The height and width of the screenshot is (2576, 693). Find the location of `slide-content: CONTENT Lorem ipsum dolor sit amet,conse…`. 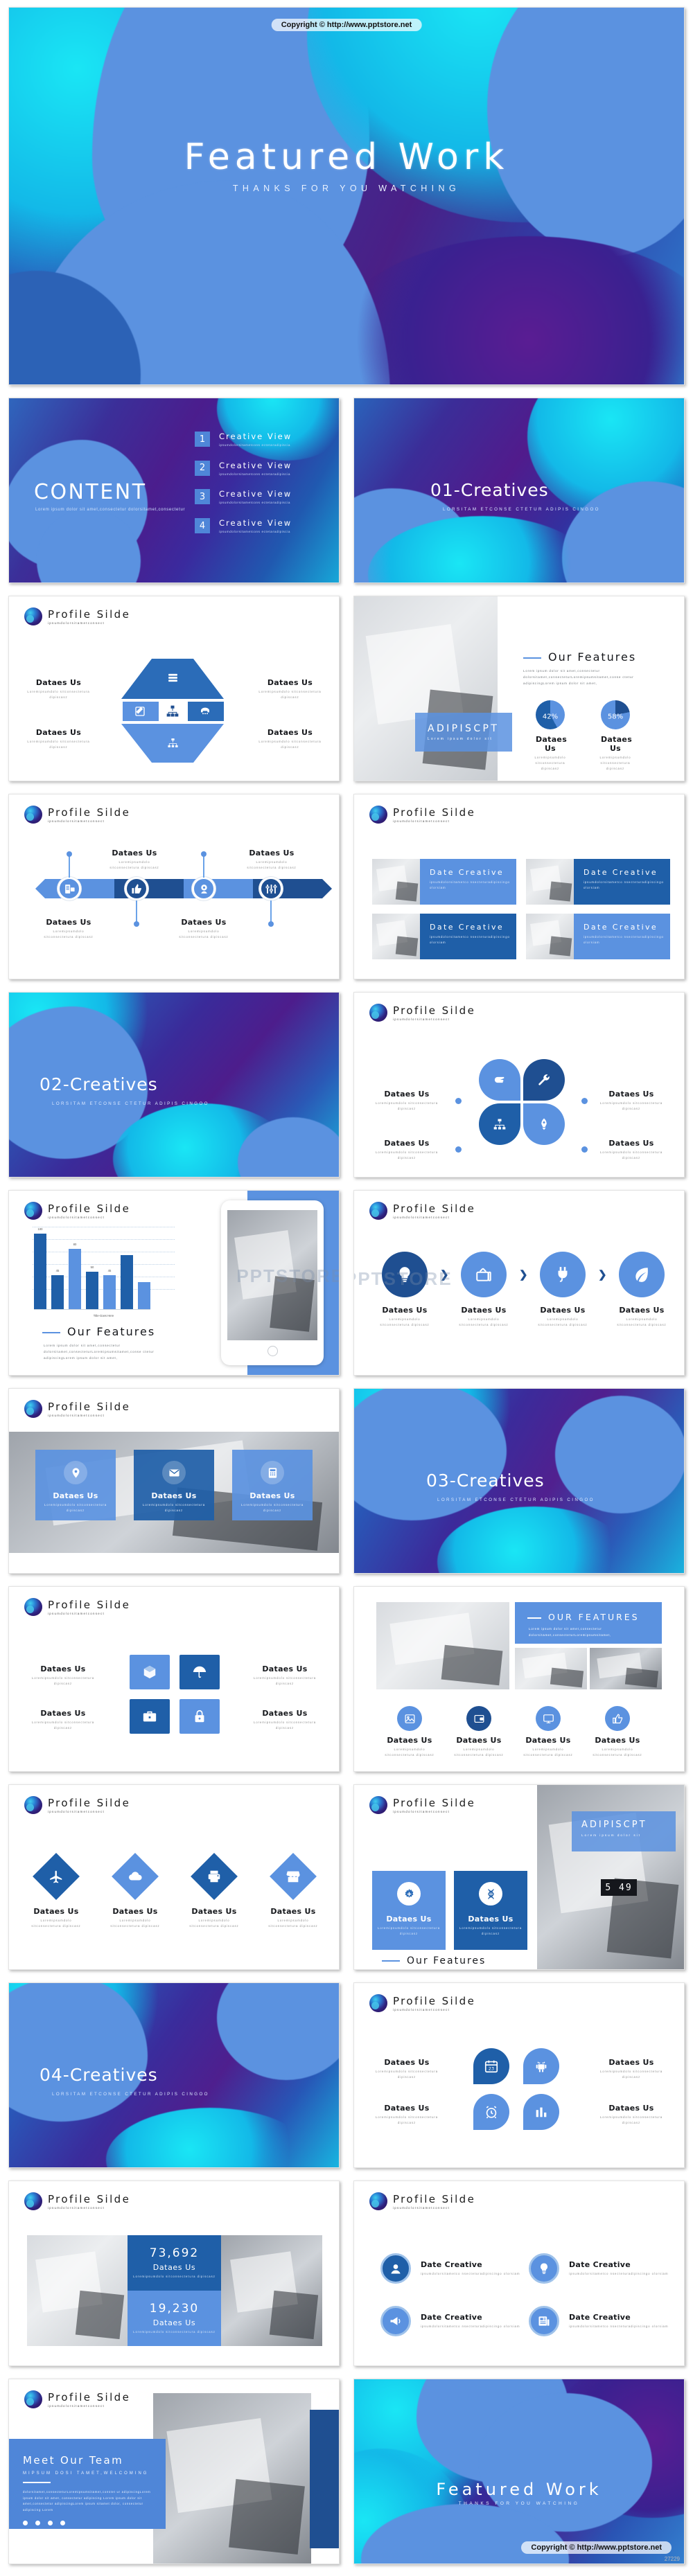

slide-content: CONTENT Lorem ipsum dolor sit amet,conse… is located at coordinates (174, 490).